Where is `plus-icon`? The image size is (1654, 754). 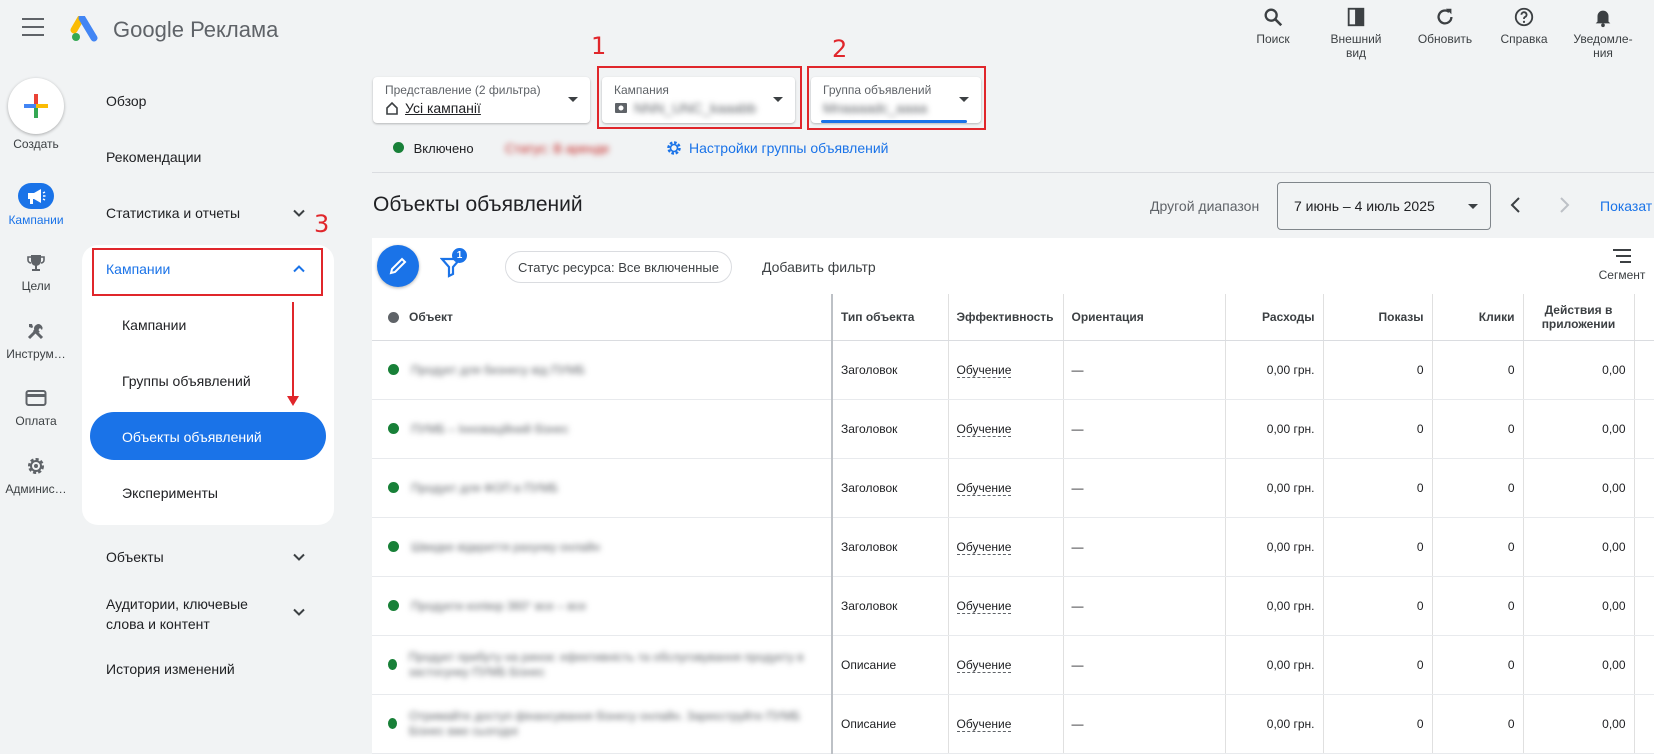 plus-icon is located at coordinates (36, 106).